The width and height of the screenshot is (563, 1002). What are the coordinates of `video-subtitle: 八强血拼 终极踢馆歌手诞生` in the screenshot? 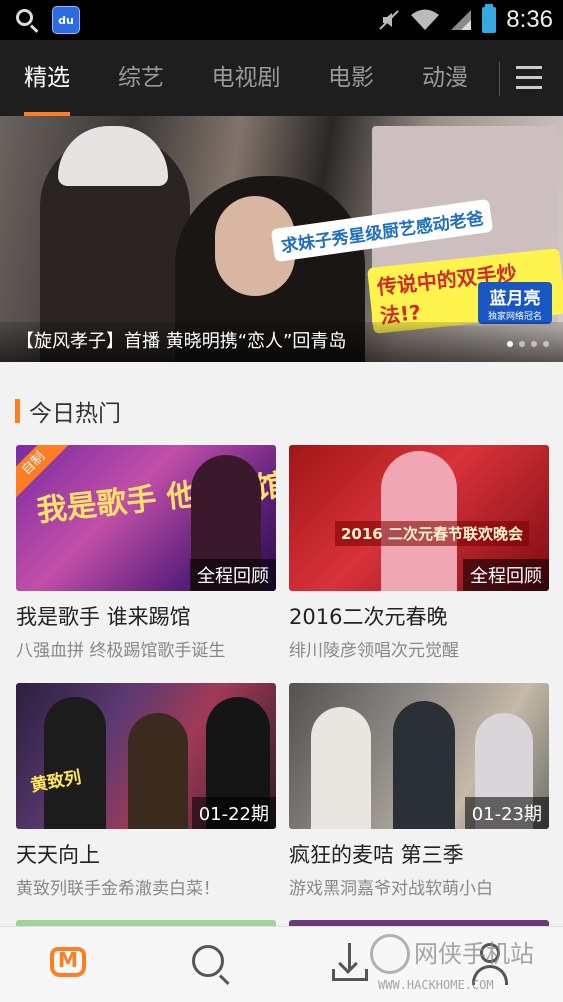 It's located at (121, 651).